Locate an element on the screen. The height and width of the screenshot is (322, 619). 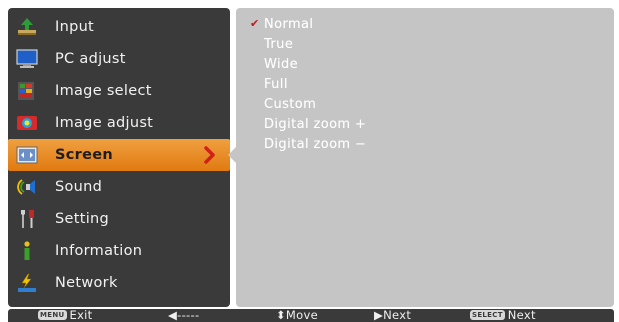
menu-item-image-adjust: Image adjust is located at coordinates (119, 123).